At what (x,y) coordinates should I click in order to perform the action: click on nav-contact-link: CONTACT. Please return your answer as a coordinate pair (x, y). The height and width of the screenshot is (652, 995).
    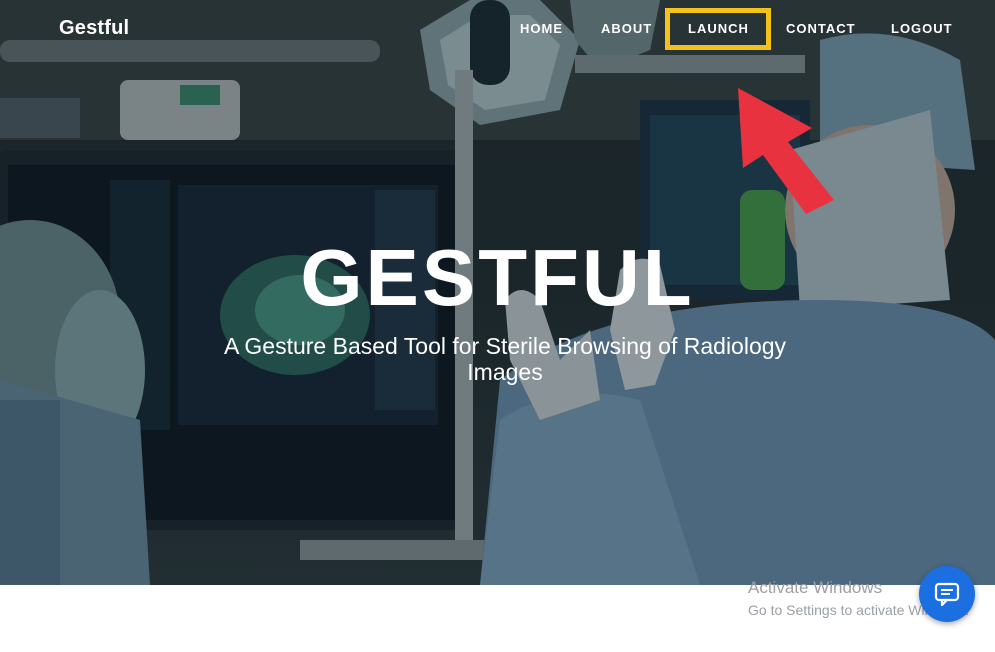
    Looking at the image, I should click on (821, 28).